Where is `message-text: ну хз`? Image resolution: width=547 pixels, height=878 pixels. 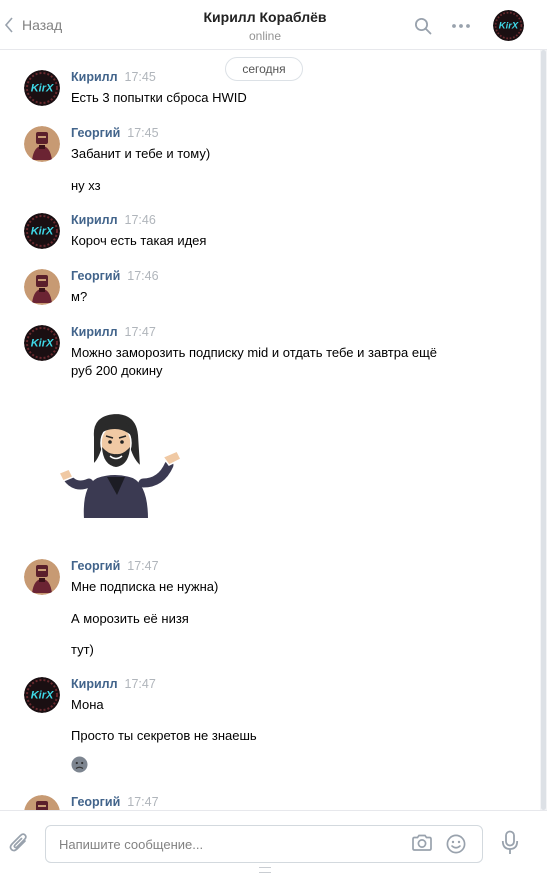
message-text: ну хз is located at coordinates (86, 185).